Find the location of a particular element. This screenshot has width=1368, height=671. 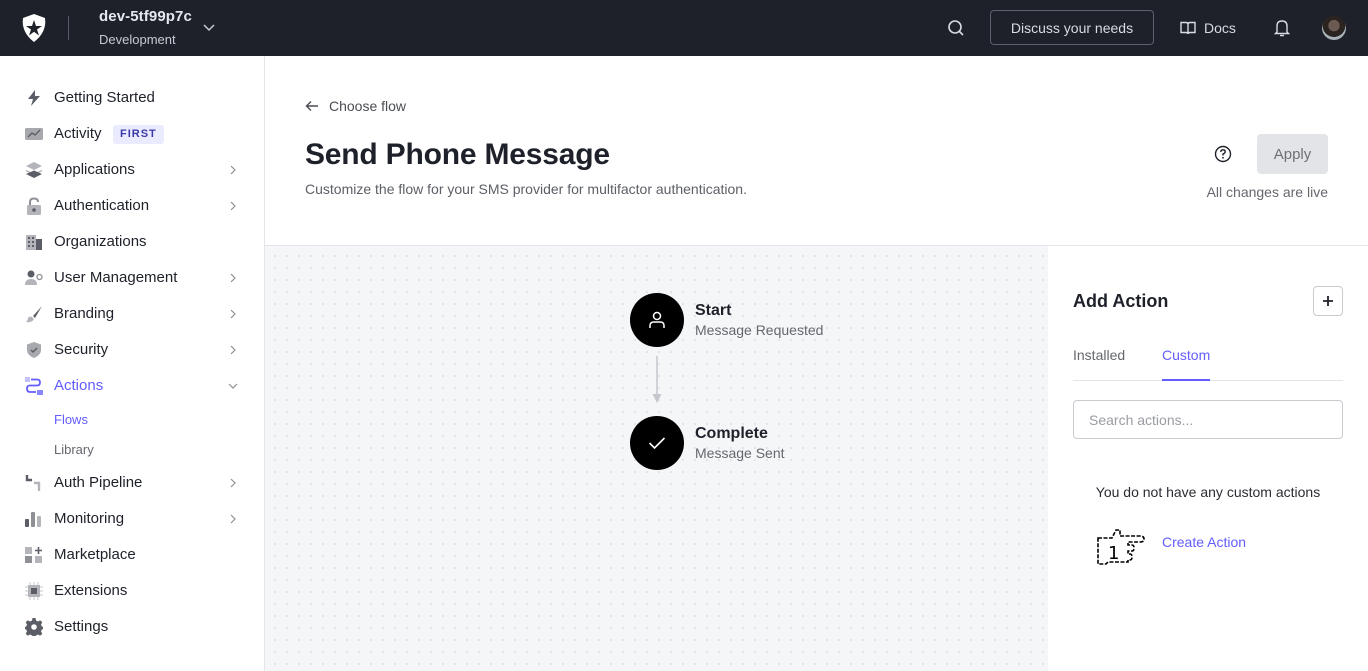

panel-title: Add Action is located at coordinates (1121, 301).